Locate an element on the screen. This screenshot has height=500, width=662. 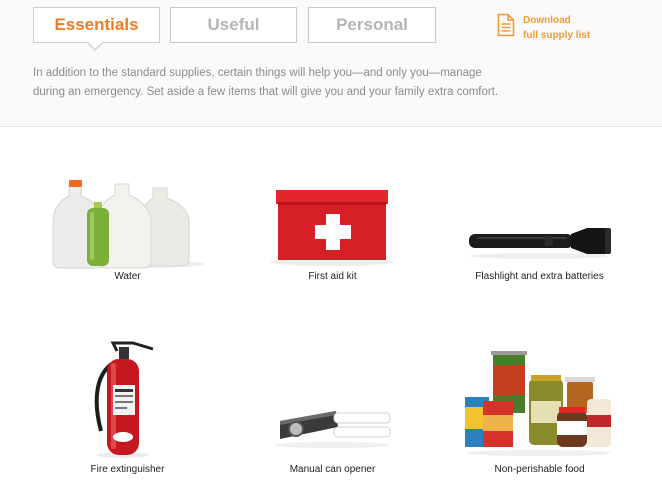
download-label: Download is located at coordinates (547, 20).